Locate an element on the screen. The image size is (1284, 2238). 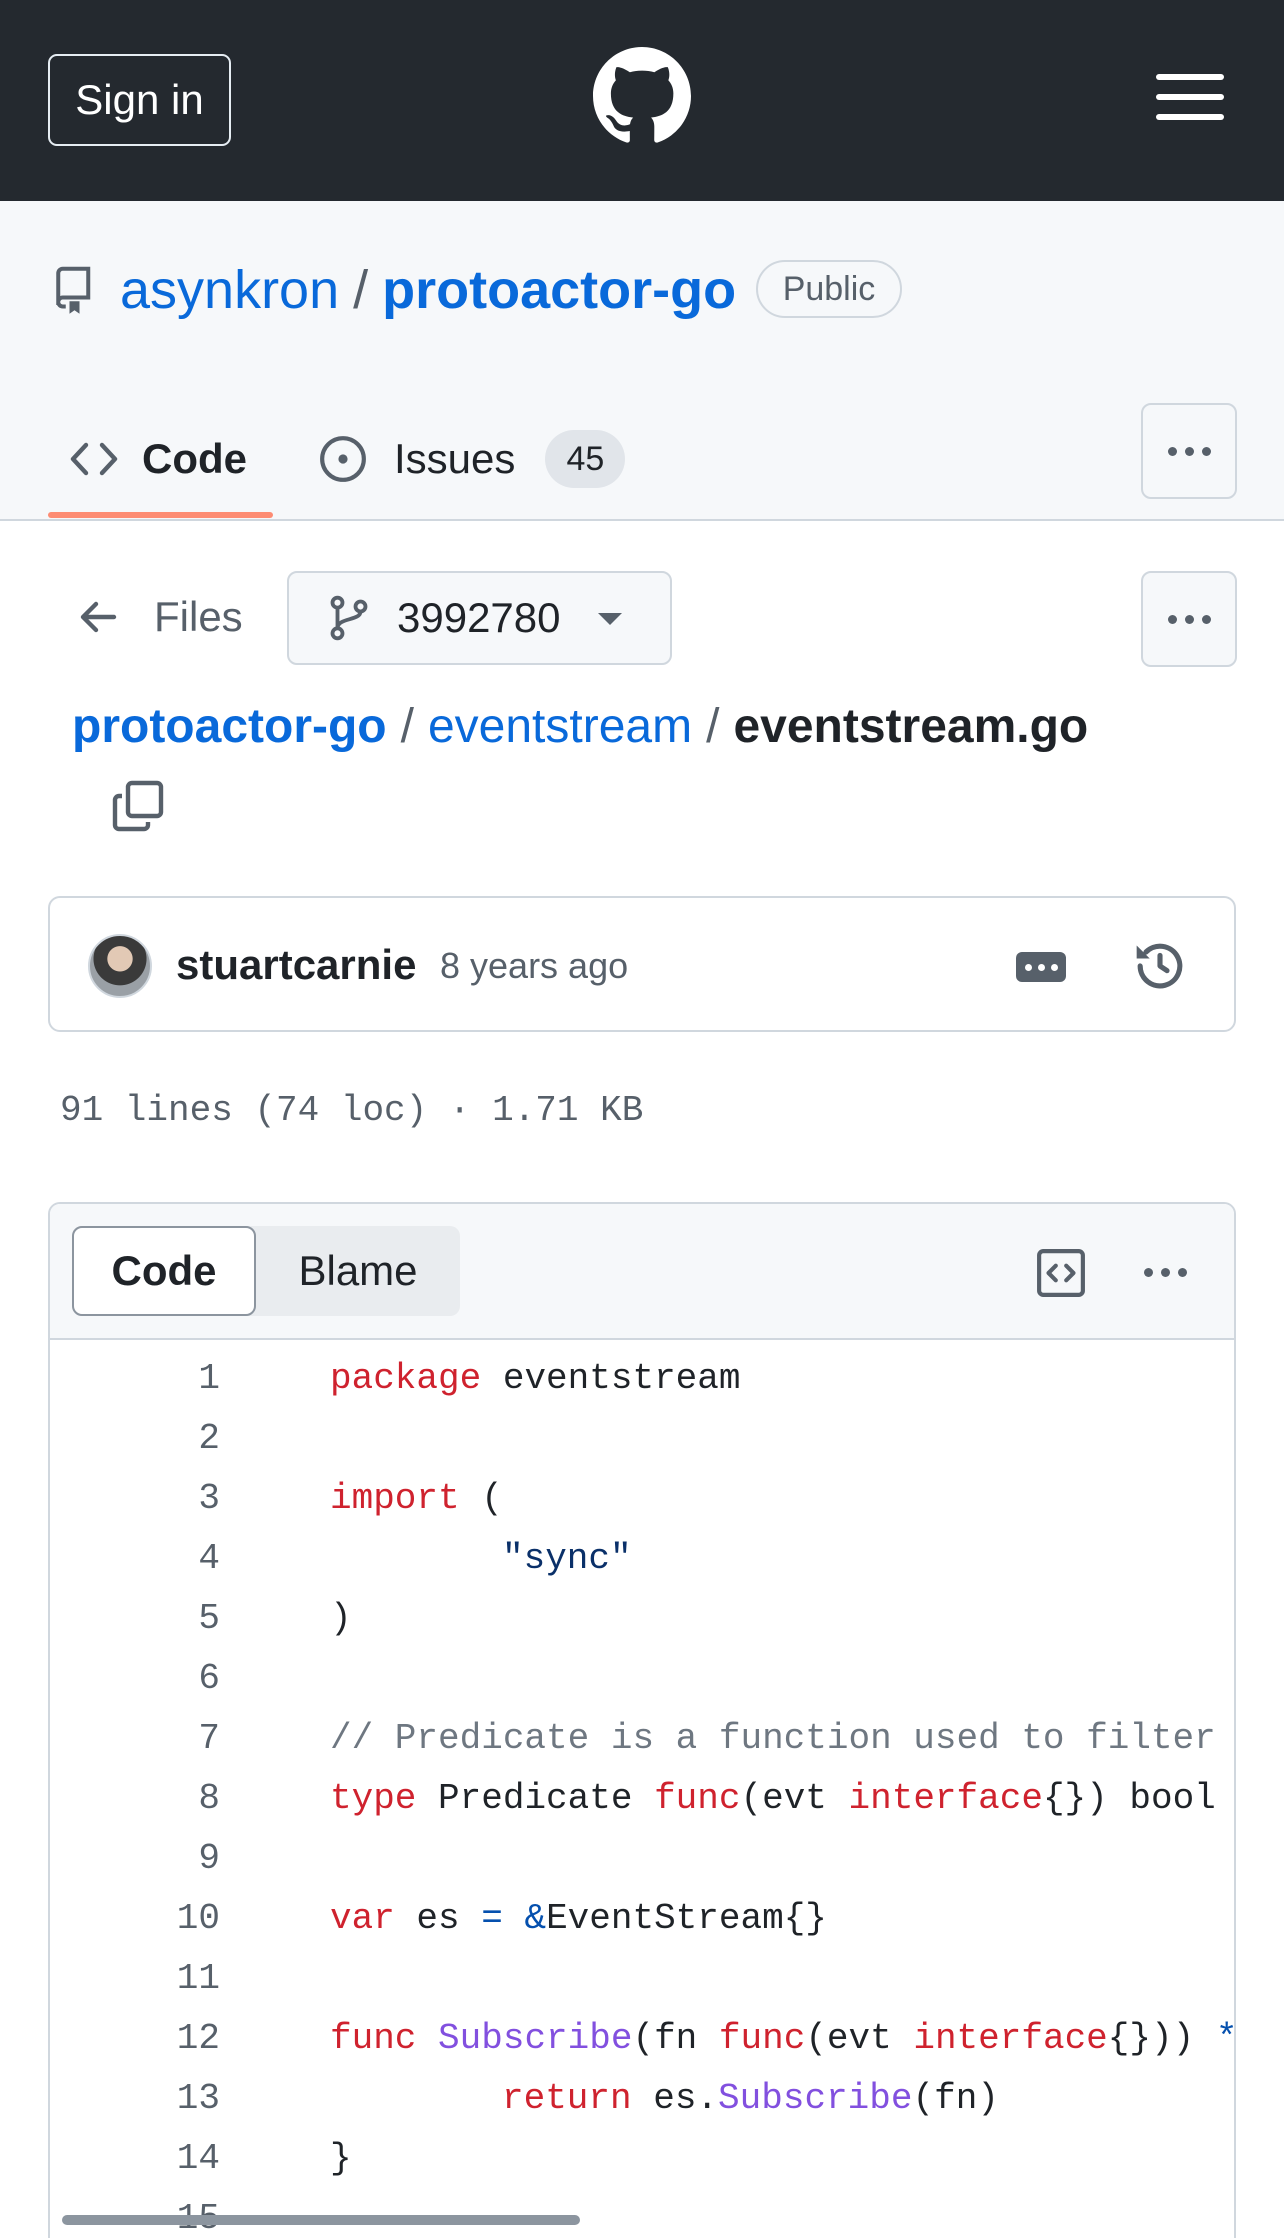
token: } is located at coordinates (341, 2158).